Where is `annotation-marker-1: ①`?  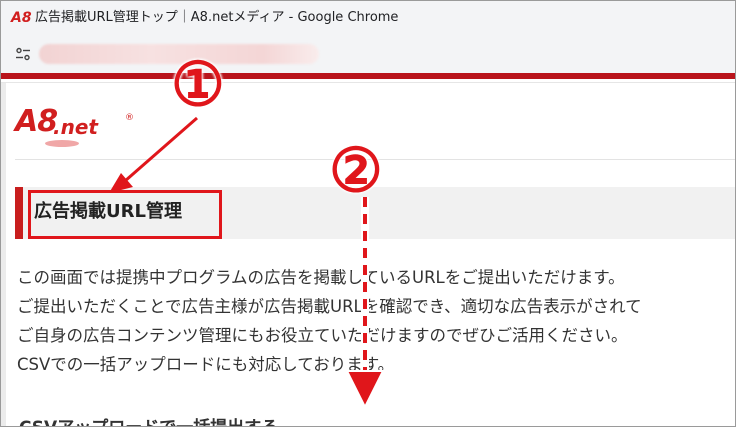 annotation-marker-1: ① is located at coordinates (198, 85).